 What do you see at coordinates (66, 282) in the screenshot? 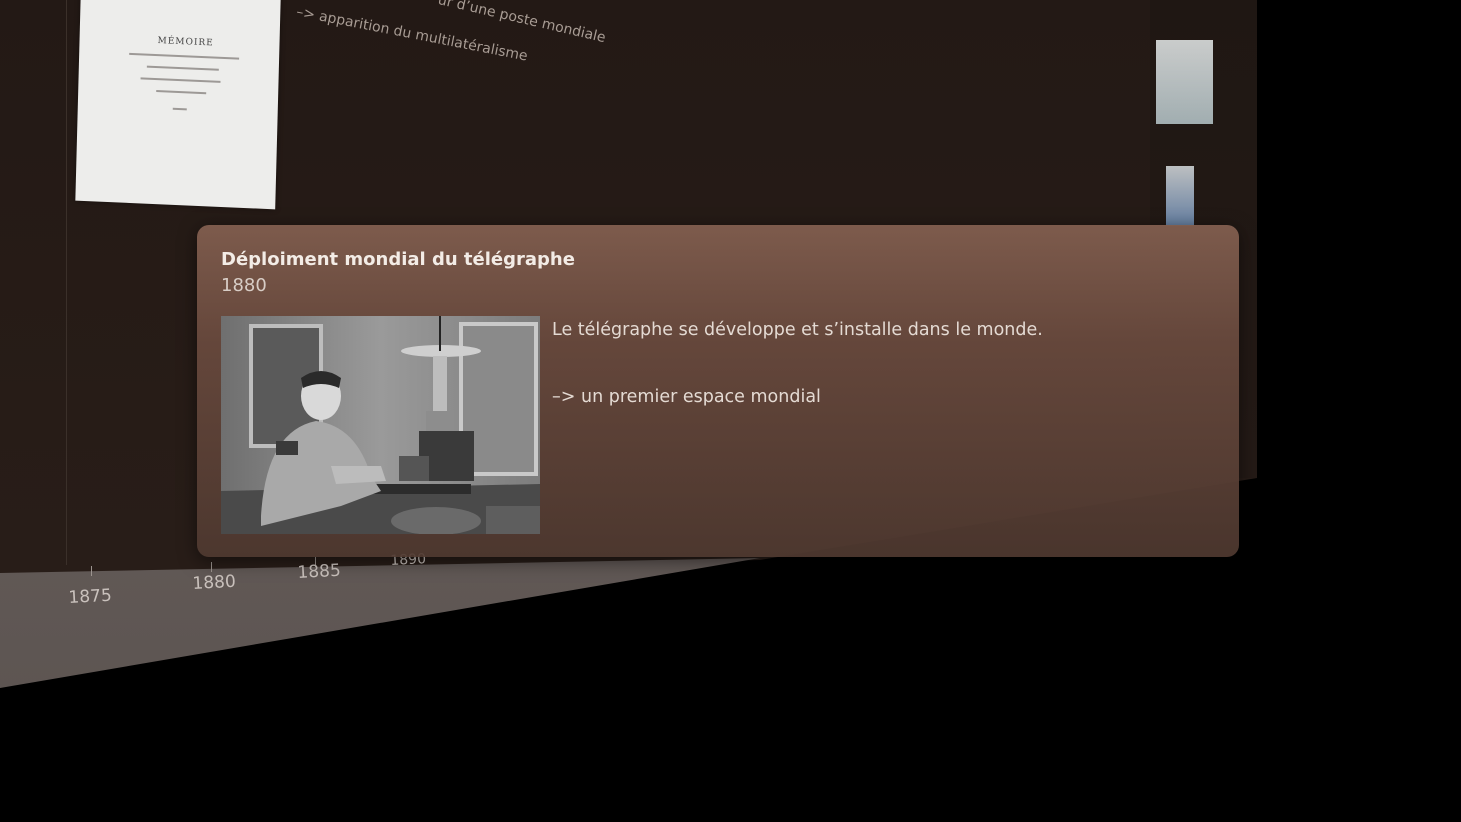
I see `wall-divider` at bounding box center [66, 282].